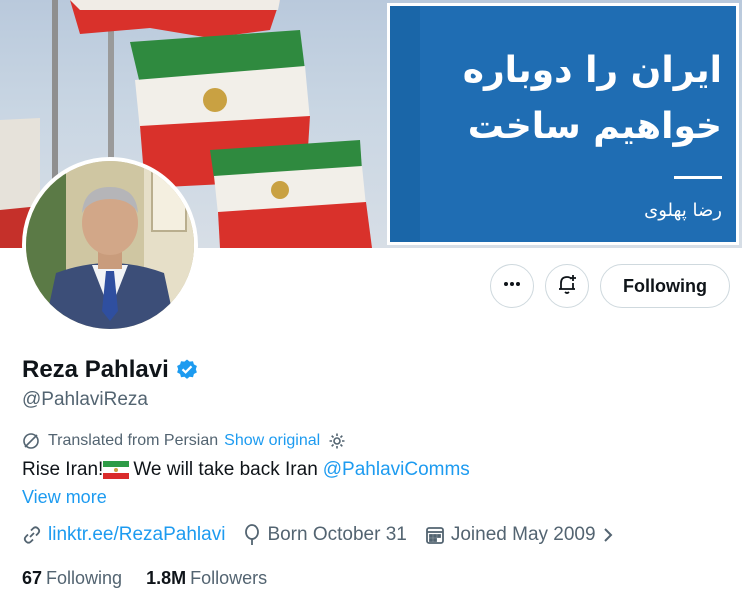 This screenshot has width=742, height=592. What do you see at coordinates (229, 578) in the screenshot?
I see `followers-label: Followers` at bounding box center [229, 578].